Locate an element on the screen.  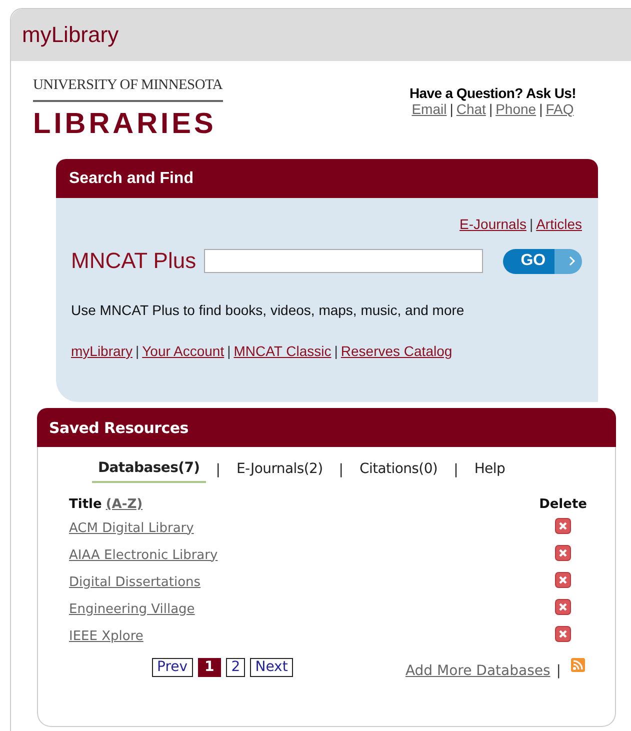
tab: E-Journals(2) is located at coordinates (279, 470).